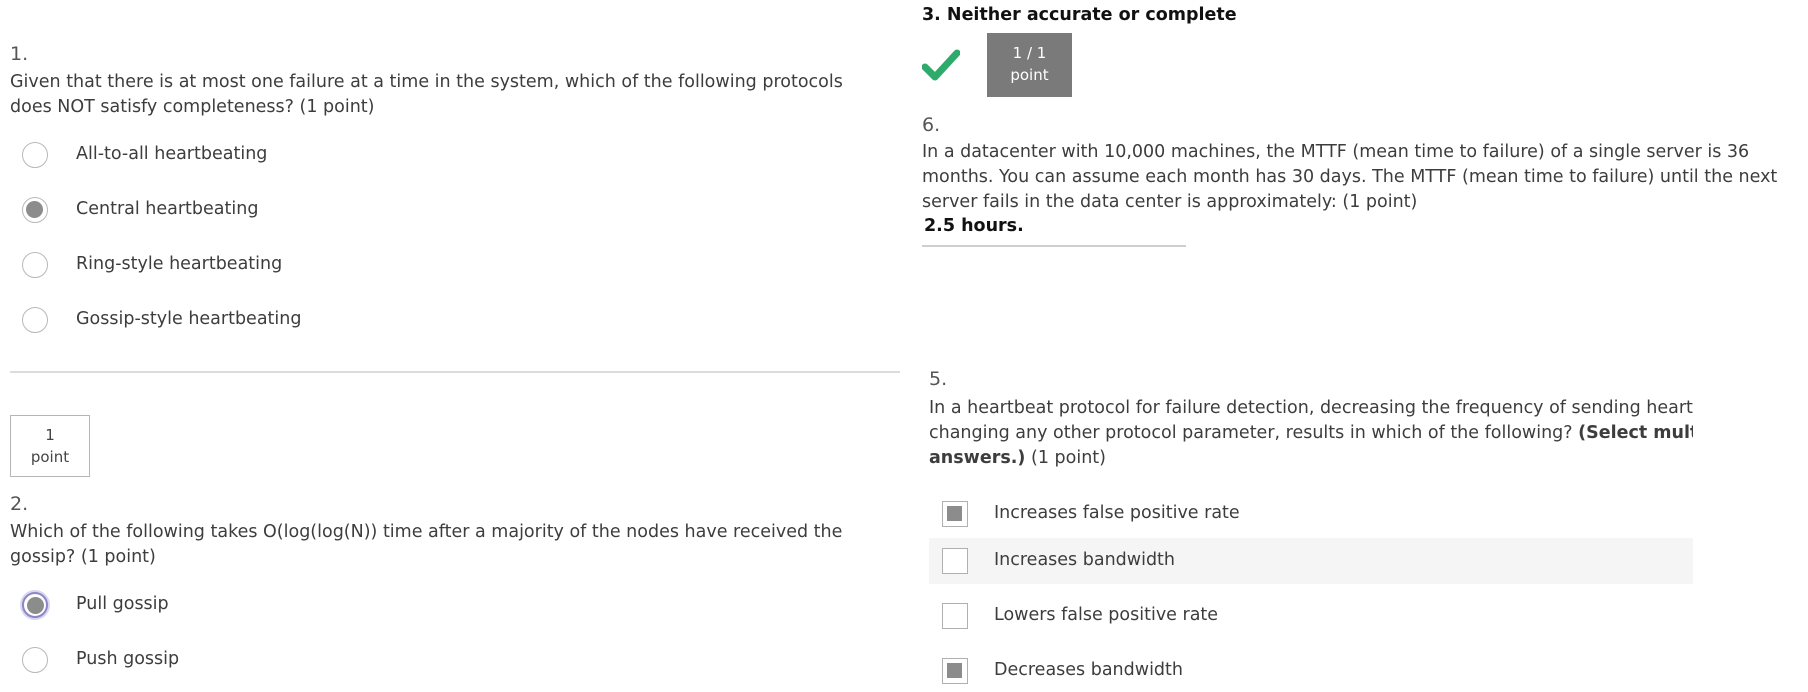  I want to click on option-label: Lowers false positive rate, so click(1106, 615).